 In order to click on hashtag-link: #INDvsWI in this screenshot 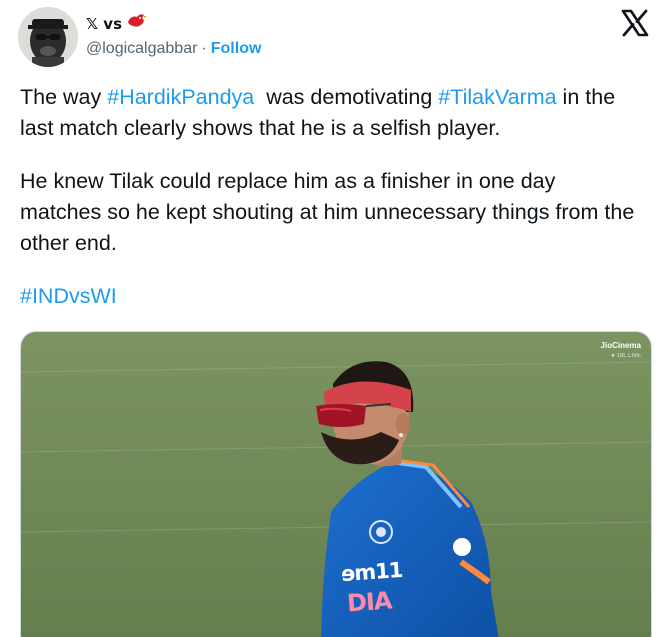, I will do `click(68, 296)`.